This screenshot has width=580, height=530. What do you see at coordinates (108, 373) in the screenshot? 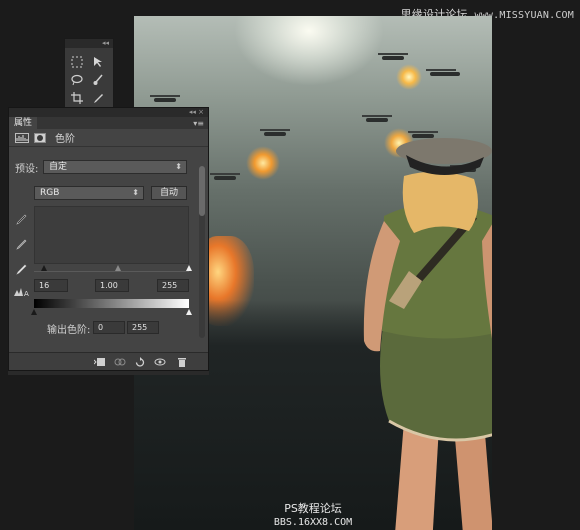
I see `panel-bottom-strip` at bounding box center [108, 373].